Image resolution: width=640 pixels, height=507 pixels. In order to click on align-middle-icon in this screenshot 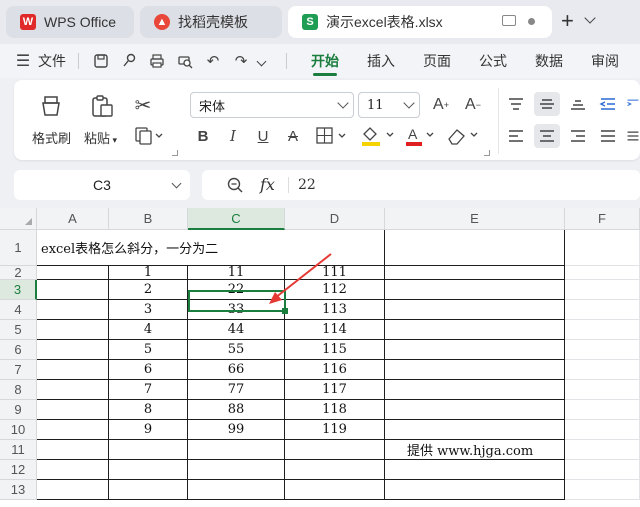, I will do `click(547, 104)`.